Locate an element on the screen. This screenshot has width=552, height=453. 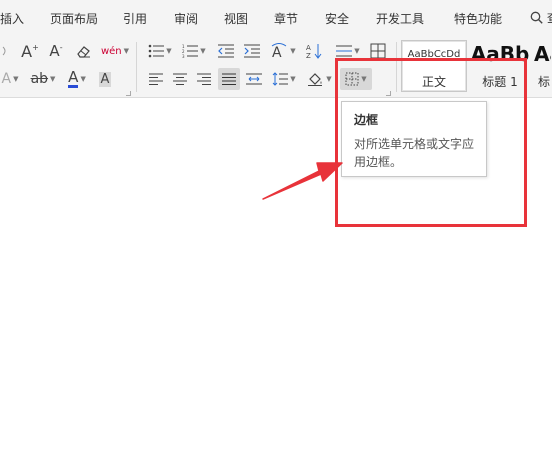
distributed-align-icon is located at coordinates (254, 79).